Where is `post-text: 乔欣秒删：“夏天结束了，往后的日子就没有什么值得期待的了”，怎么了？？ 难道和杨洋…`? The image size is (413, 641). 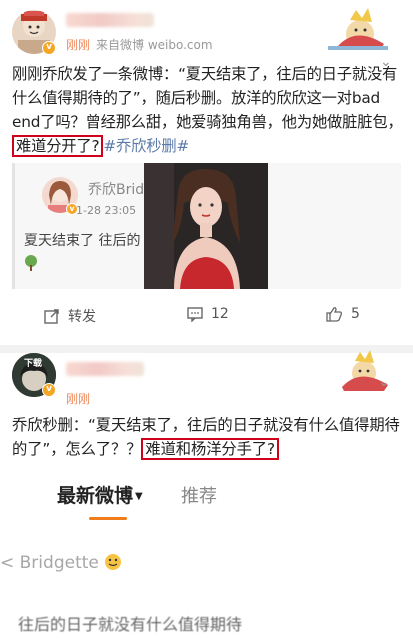
post-text: 乔欣秒删：“夏天结束了，往后的日子就没有什么值得期待的了”，怎么了？？ 难道和杨洋… is located at coordinates (208, 437).